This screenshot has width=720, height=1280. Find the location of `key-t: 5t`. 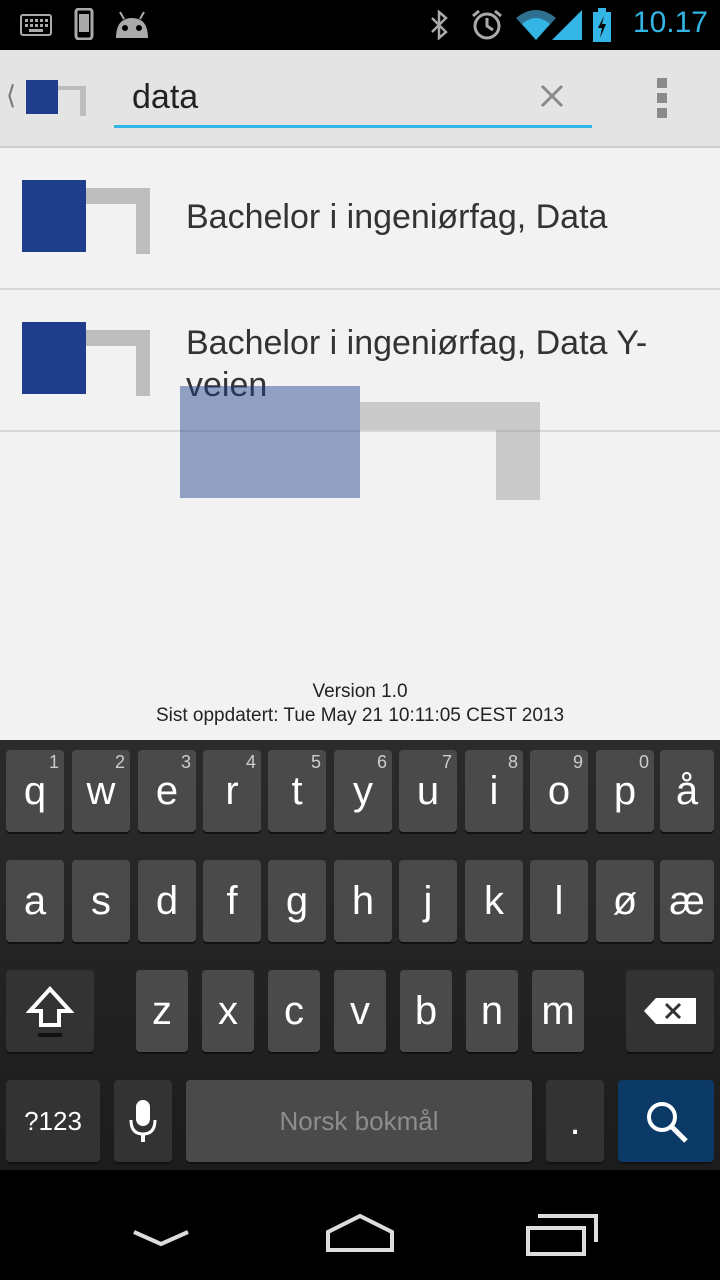

key-t: 5t is located at coordinates (297, 791).